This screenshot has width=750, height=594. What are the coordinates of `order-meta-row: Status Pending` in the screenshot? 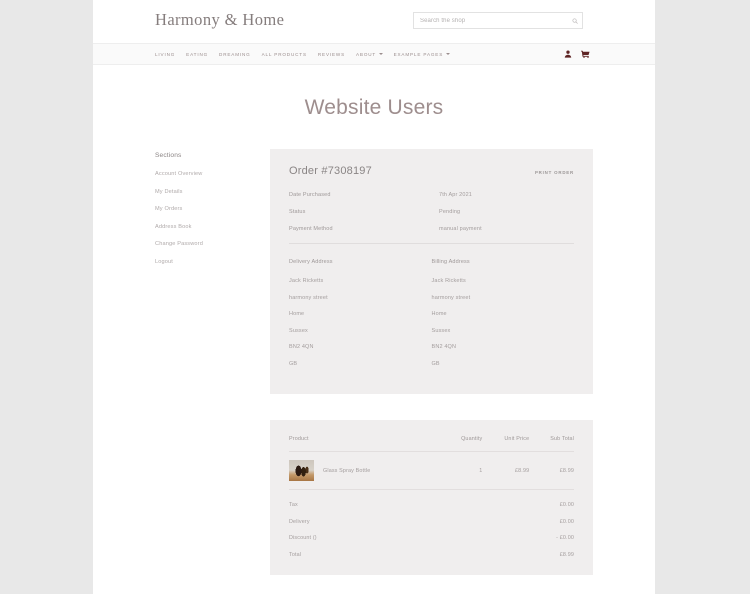 It's located at (431, 212).